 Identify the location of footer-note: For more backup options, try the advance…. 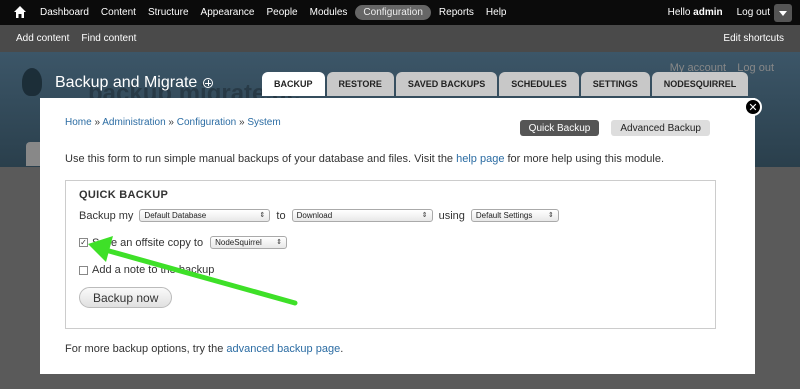
(204, 349).